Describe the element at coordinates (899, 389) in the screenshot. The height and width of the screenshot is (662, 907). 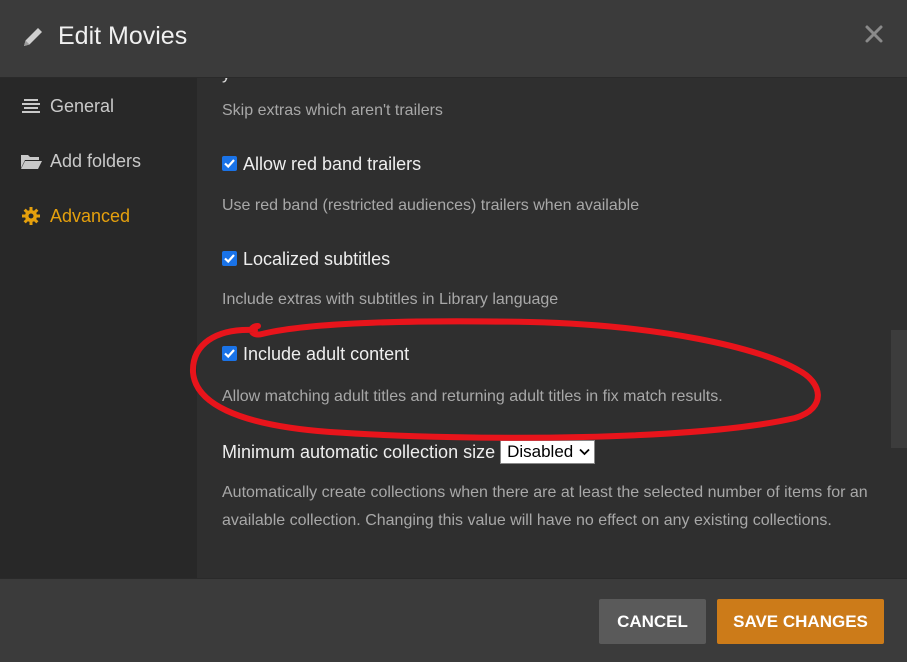
I see `scrollbar-thumb` at that location.